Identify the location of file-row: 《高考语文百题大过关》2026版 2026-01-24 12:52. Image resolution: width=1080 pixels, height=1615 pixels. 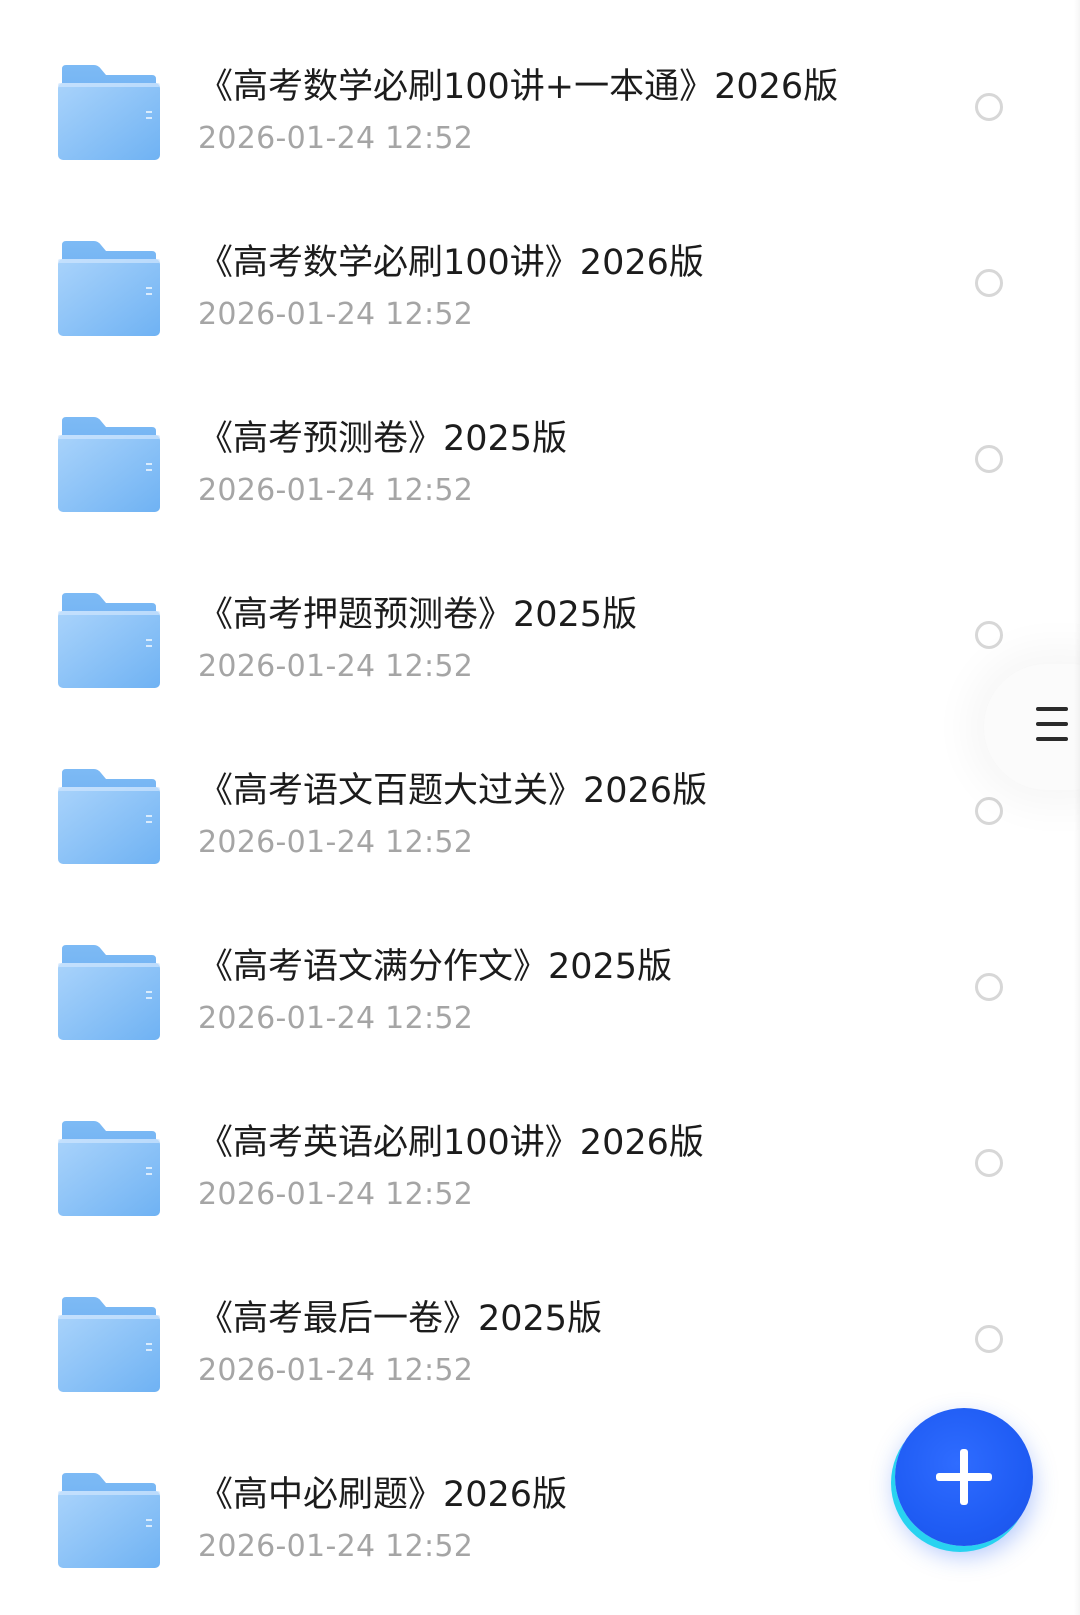
(540, 817).